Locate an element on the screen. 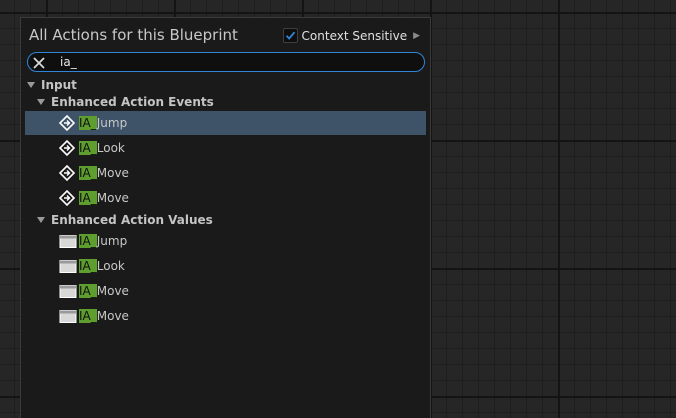 This screenshot has height=418, width=676. close-icon is located at coordinates (39, 62).